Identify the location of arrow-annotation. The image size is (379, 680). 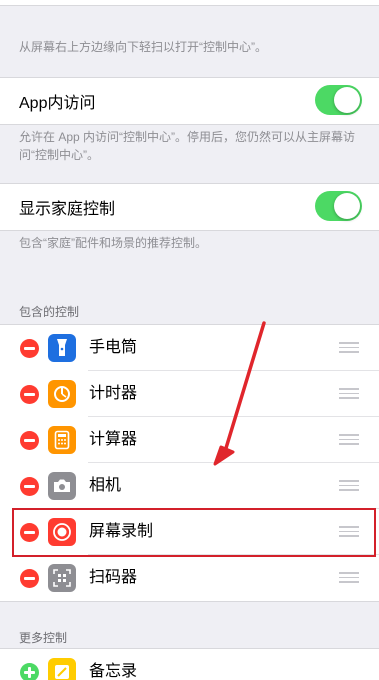
(239, 393).